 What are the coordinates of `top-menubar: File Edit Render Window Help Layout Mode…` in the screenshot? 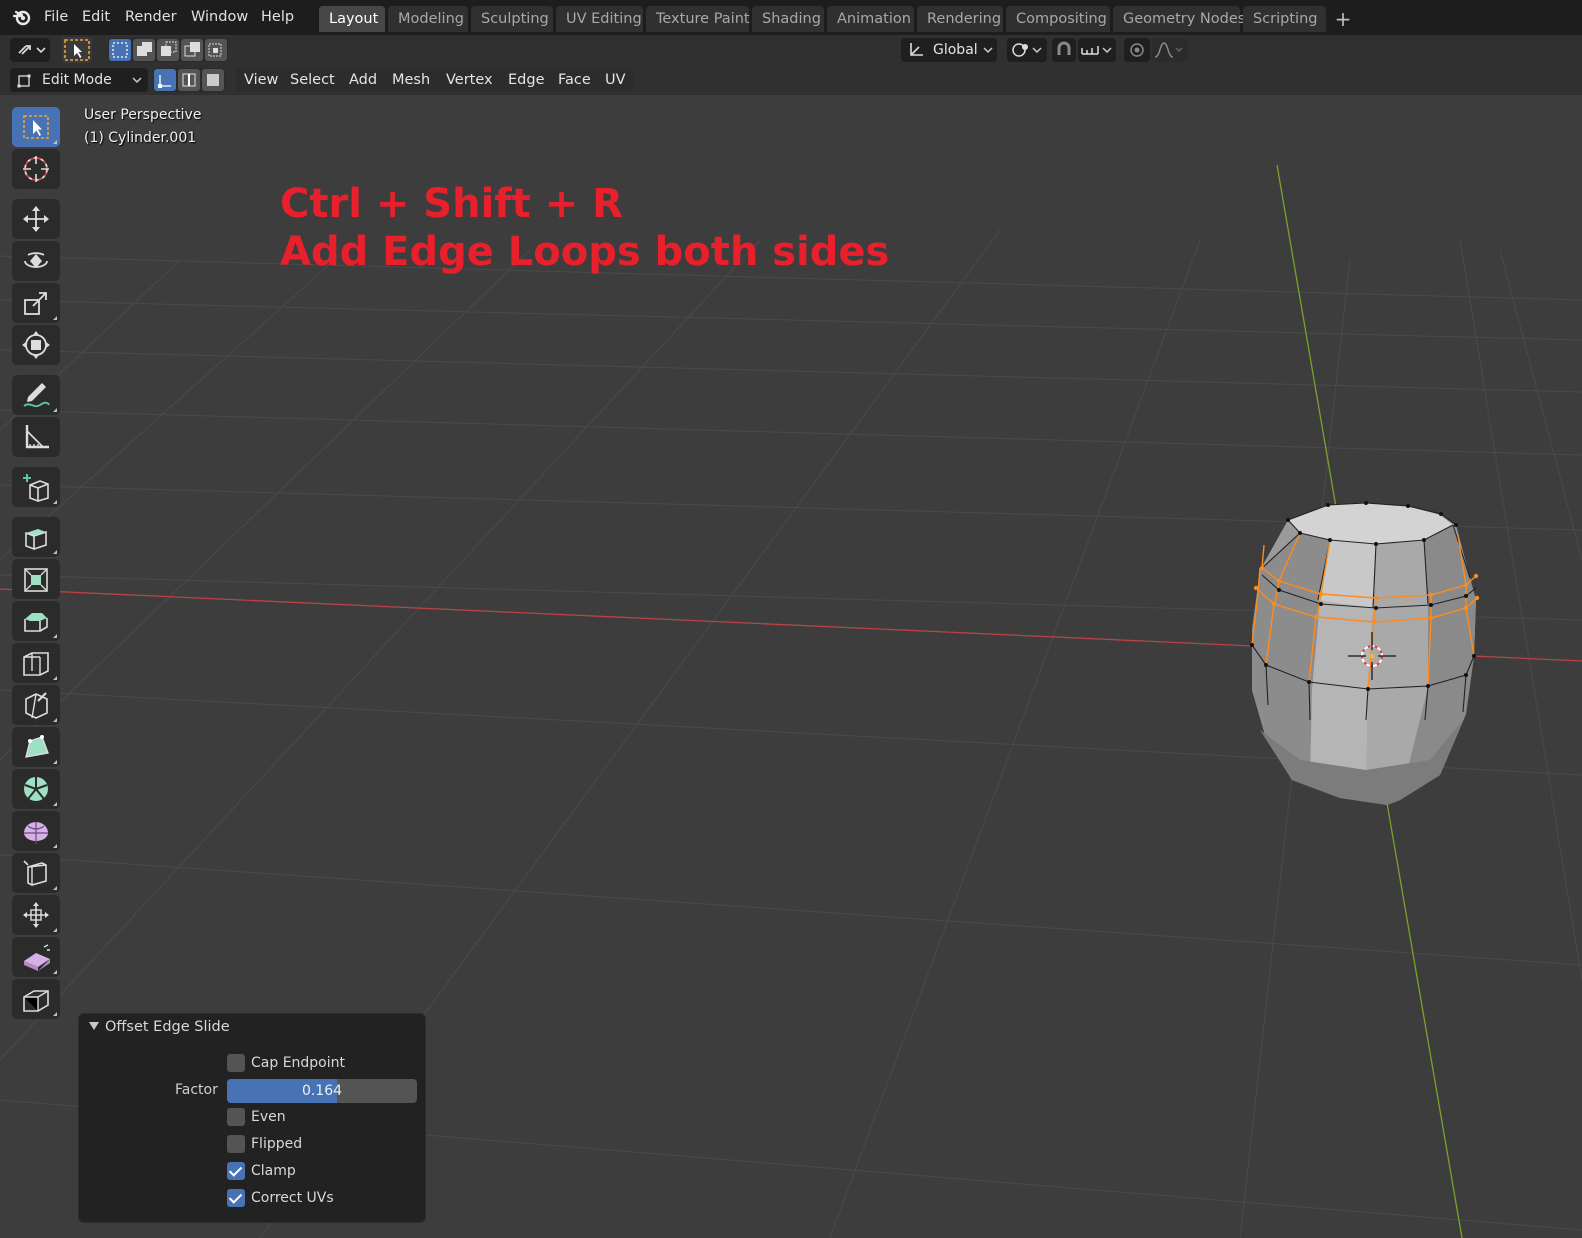 It's located at (791, 17).